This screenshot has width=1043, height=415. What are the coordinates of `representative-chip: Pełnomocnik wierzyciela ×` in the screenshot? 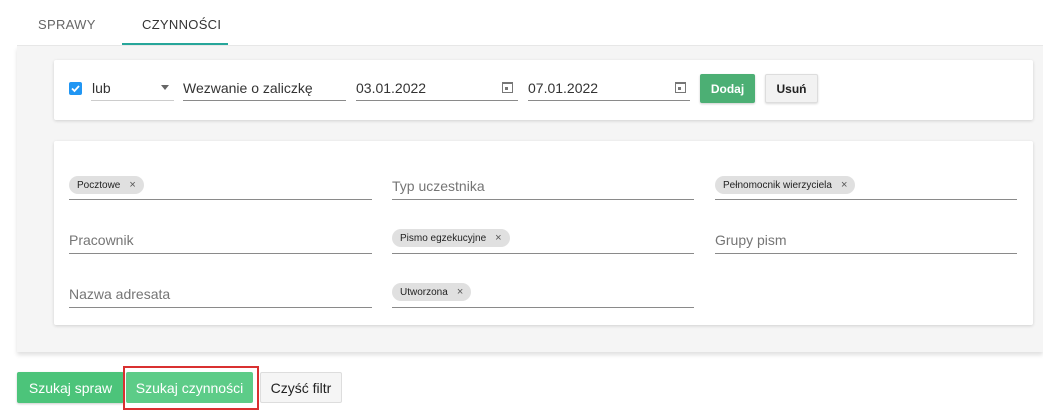 It's located at (785, 185).